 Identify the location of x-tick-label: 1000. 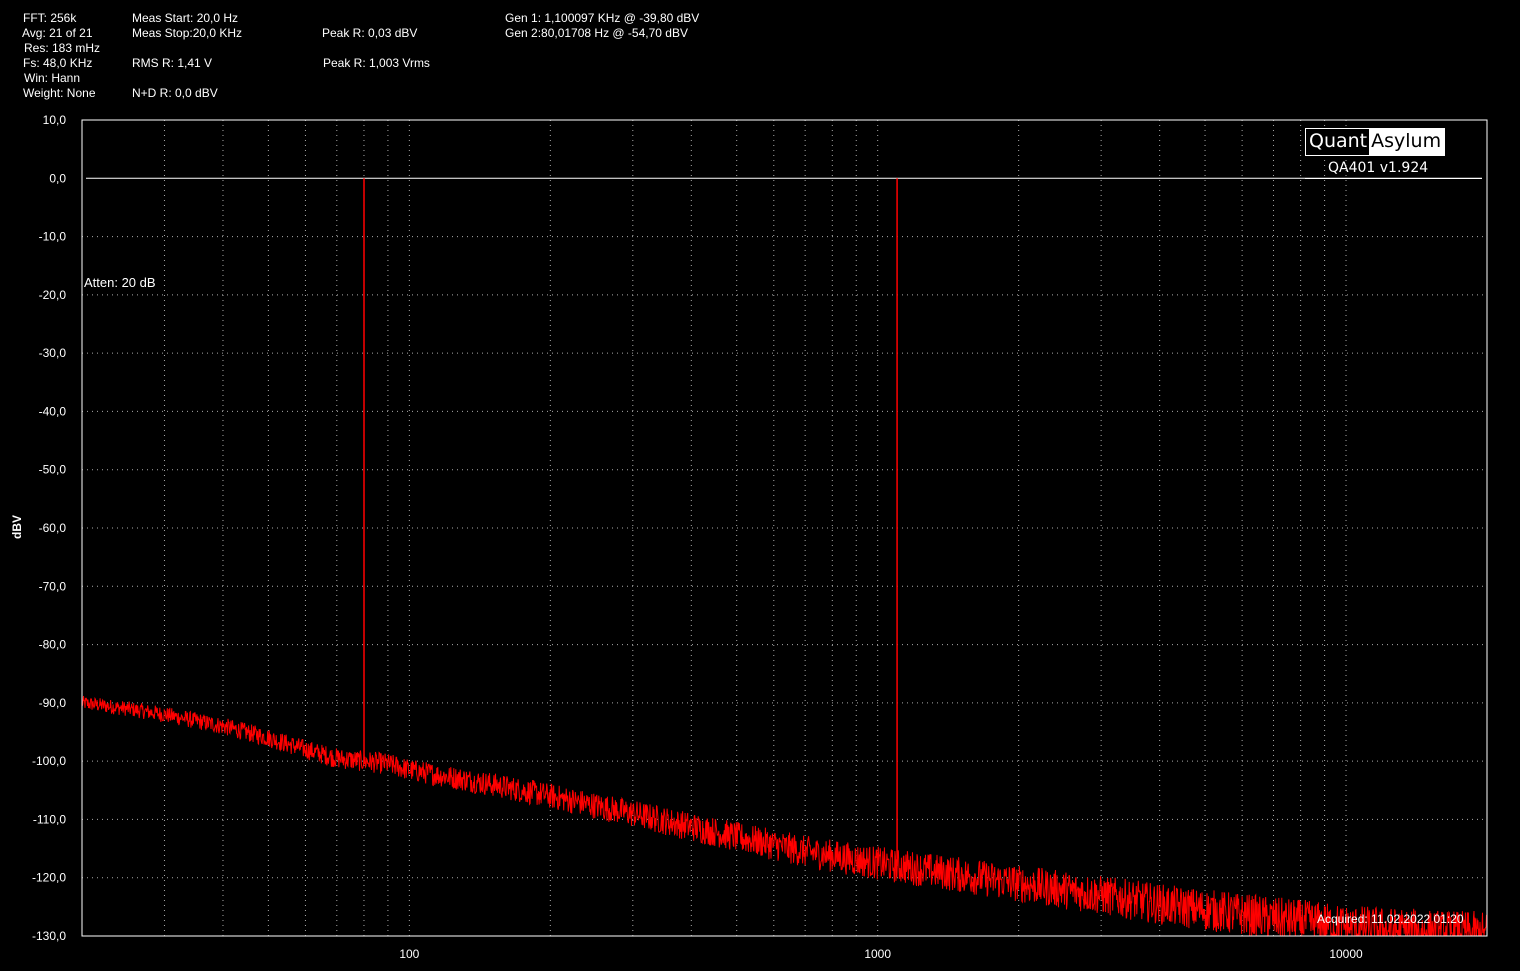
(877, 954).